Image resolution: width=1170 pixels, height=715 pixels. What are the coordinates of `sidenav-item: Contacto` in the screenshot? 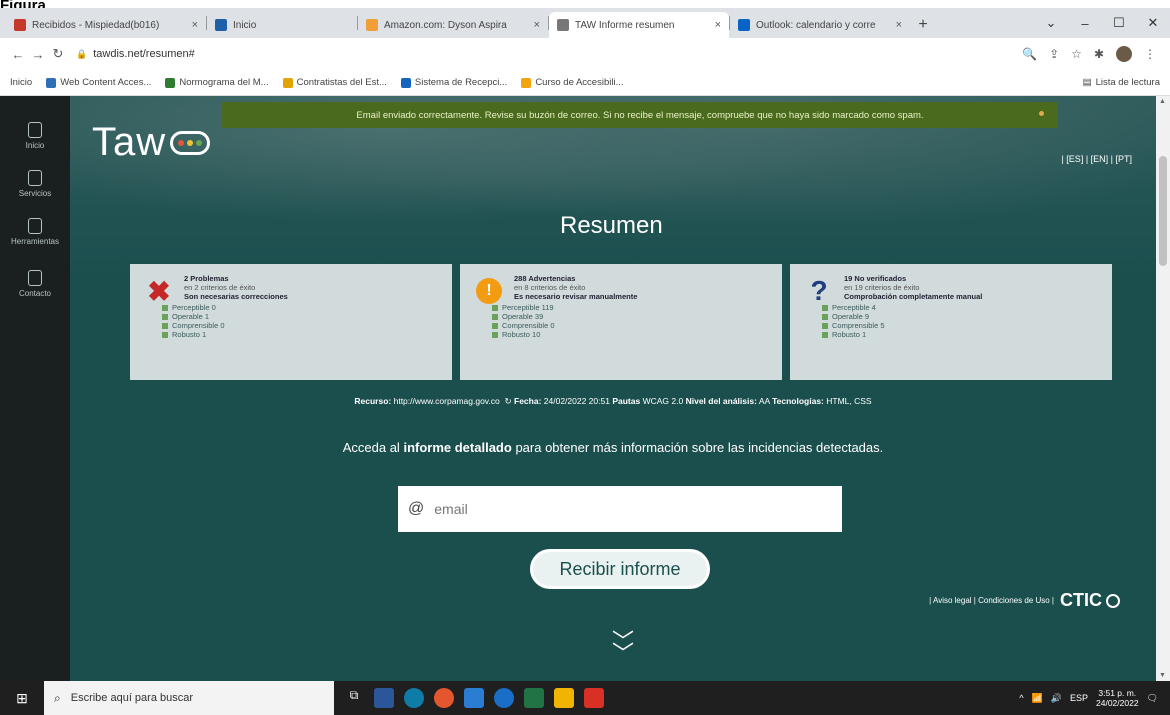 It's located at (35, 284).